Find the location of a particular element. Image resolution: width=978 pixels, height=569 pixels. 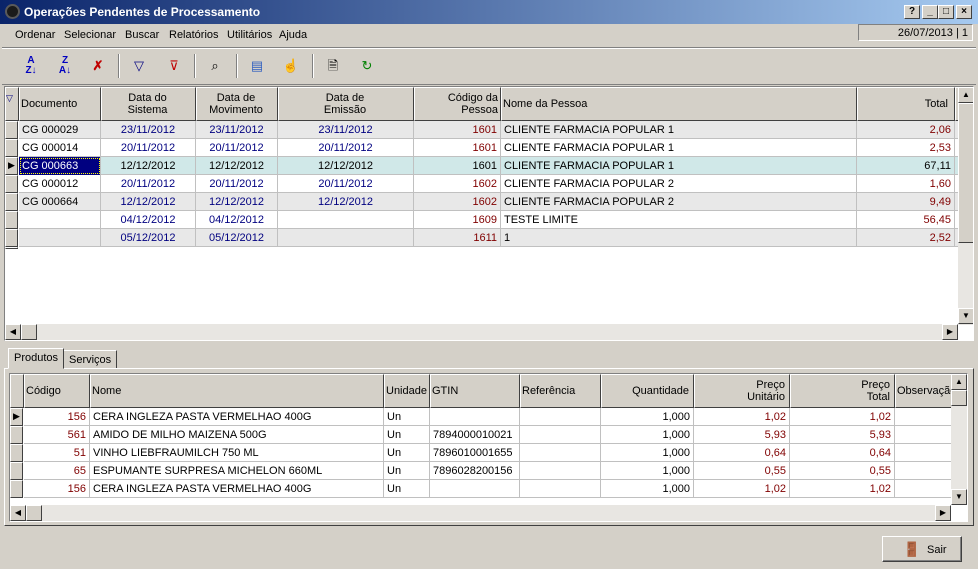

table-cell: 20/11/2012 is located at coordinates (346, 184).